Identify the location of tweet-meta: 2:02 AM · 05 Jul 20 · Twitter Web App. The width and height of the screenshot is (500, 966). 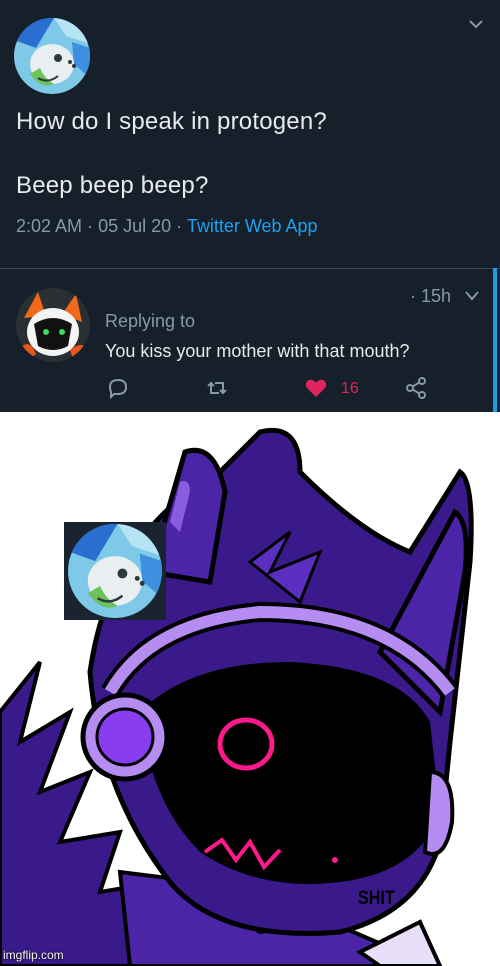
(167, 226).